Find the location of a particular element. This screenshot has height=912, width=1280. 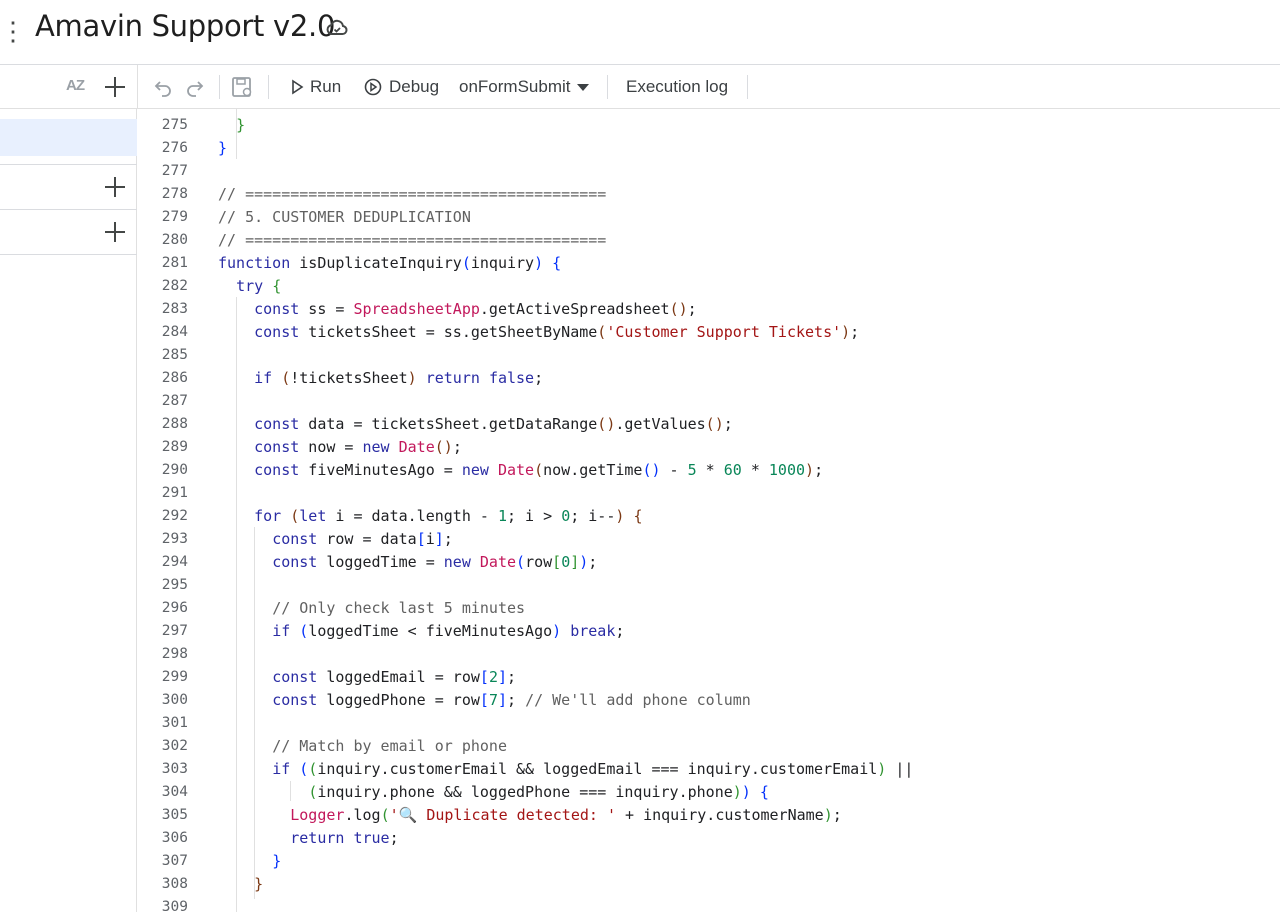

code-line: 308 } is located at coordinates (709, 884).